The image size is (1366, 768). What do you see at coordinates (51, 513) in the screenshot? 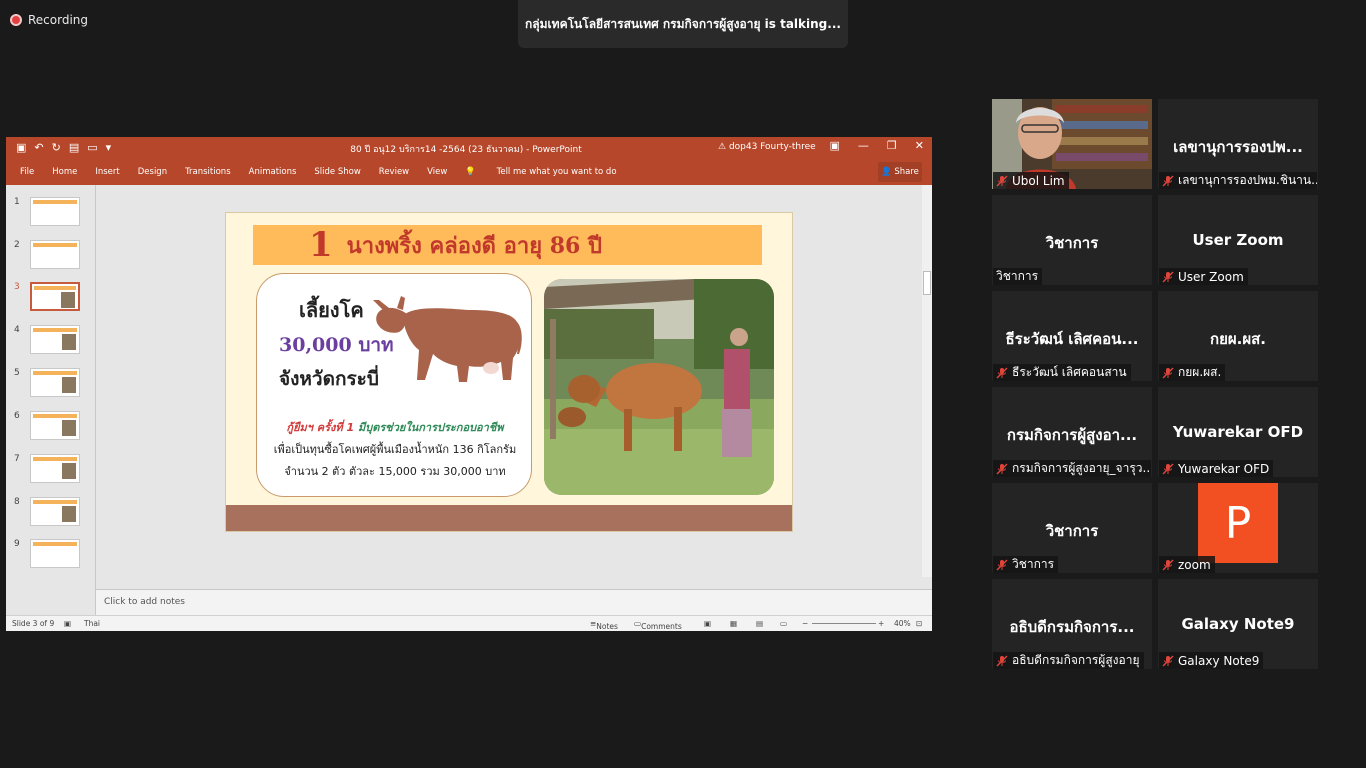
I see `slide-thumbnail: 8` at bounding box center [51, 513].